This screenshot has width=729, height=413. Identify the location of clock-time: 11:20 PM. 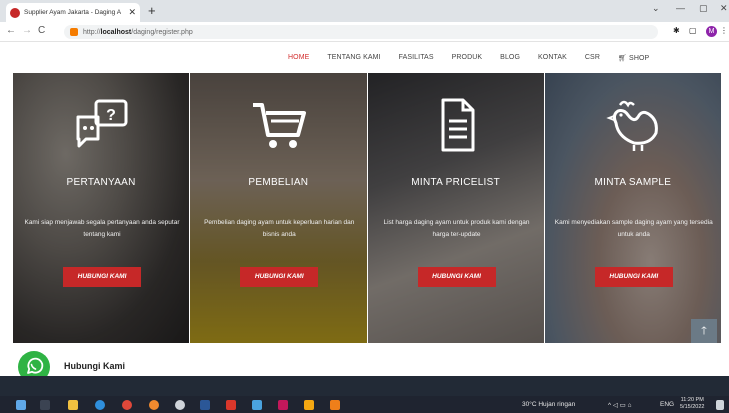
(692, 400).